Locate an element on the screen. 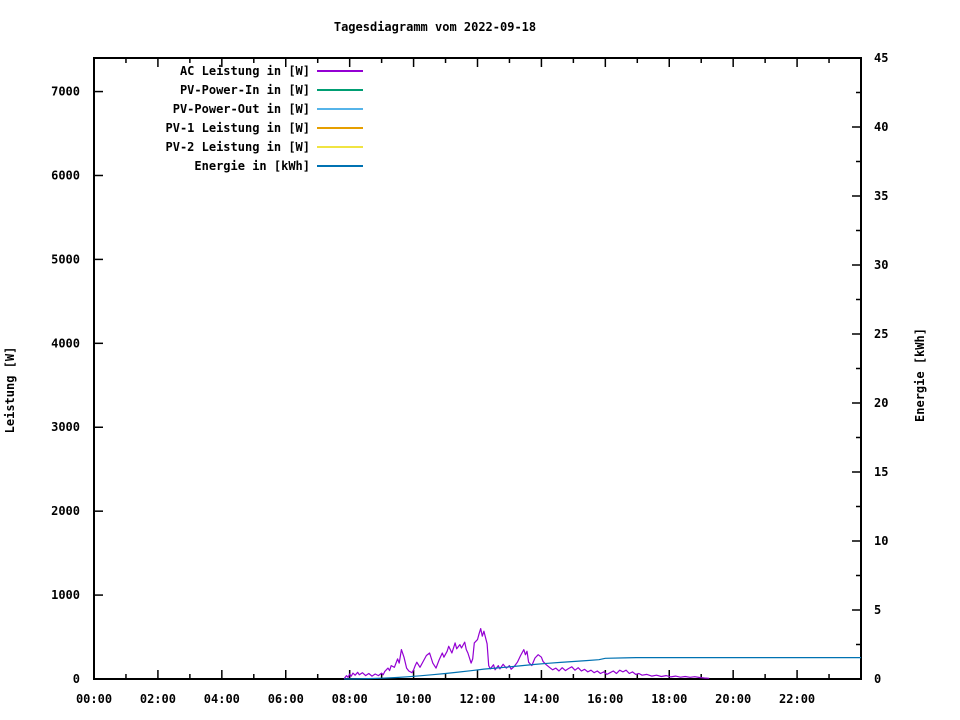 This screenshot has height=720, width=960. y-axis-title: Leistung [W] is located at coordinates (10, 390).